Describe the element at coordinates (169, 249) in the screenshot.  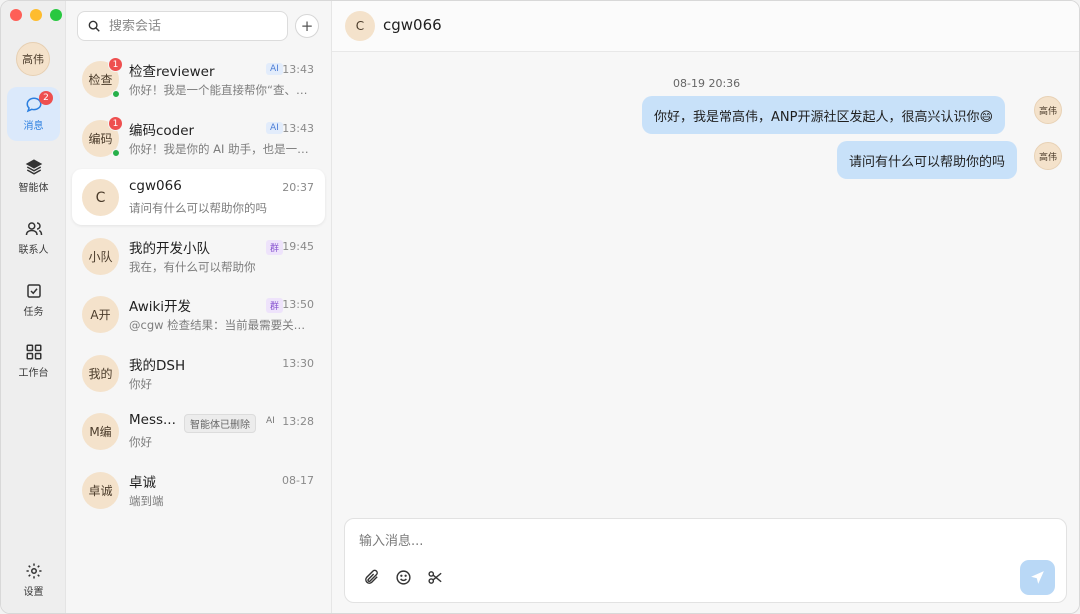
I see `conversation-name: 我的开发小队` at that location.